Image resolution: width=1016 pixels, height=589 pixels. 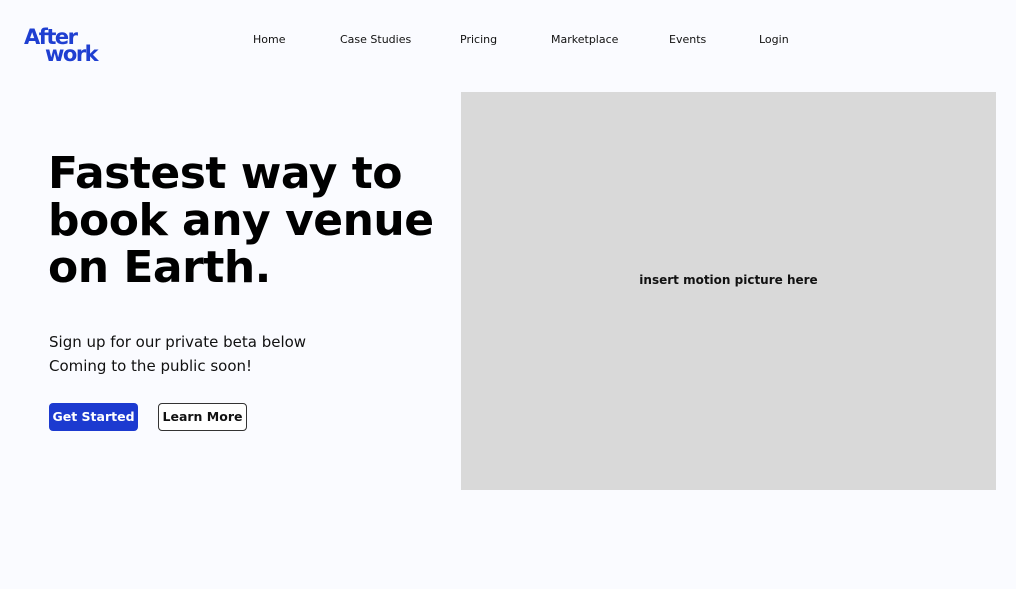 What do you see at coordinates (687, 39) in the screenshot?
I see `nav-events: Events` at bounding box center [687, 39].